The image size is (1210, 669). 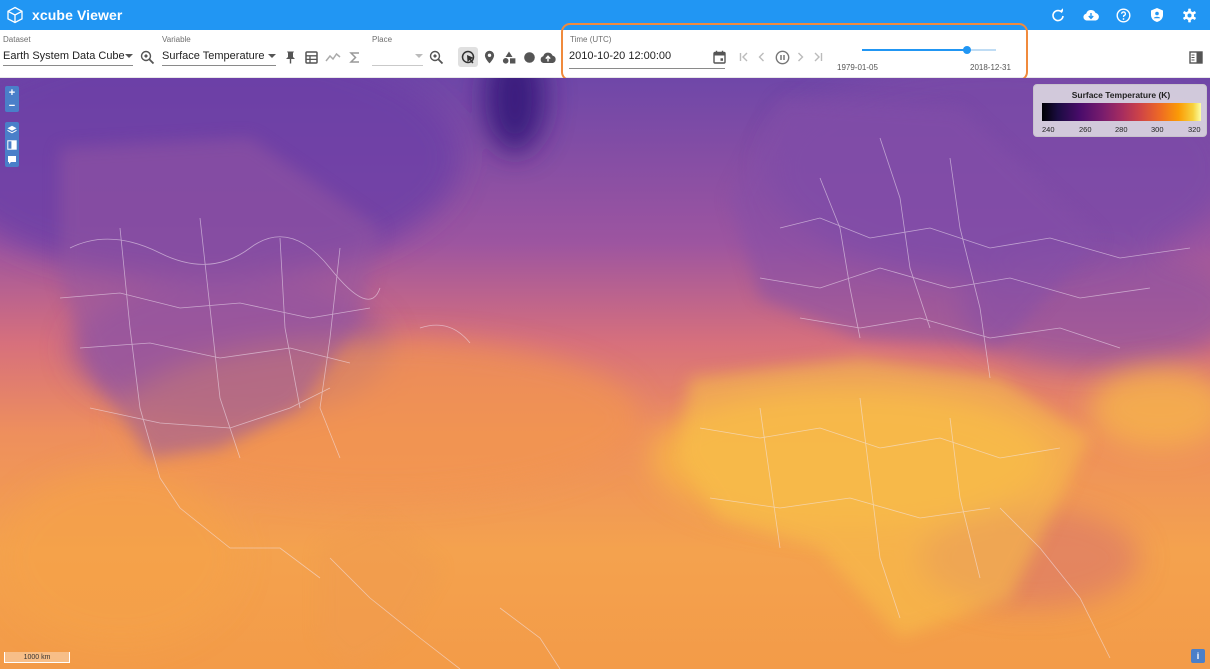 I want to click on zoom-to-place-icon, so click(x=436, y=57).